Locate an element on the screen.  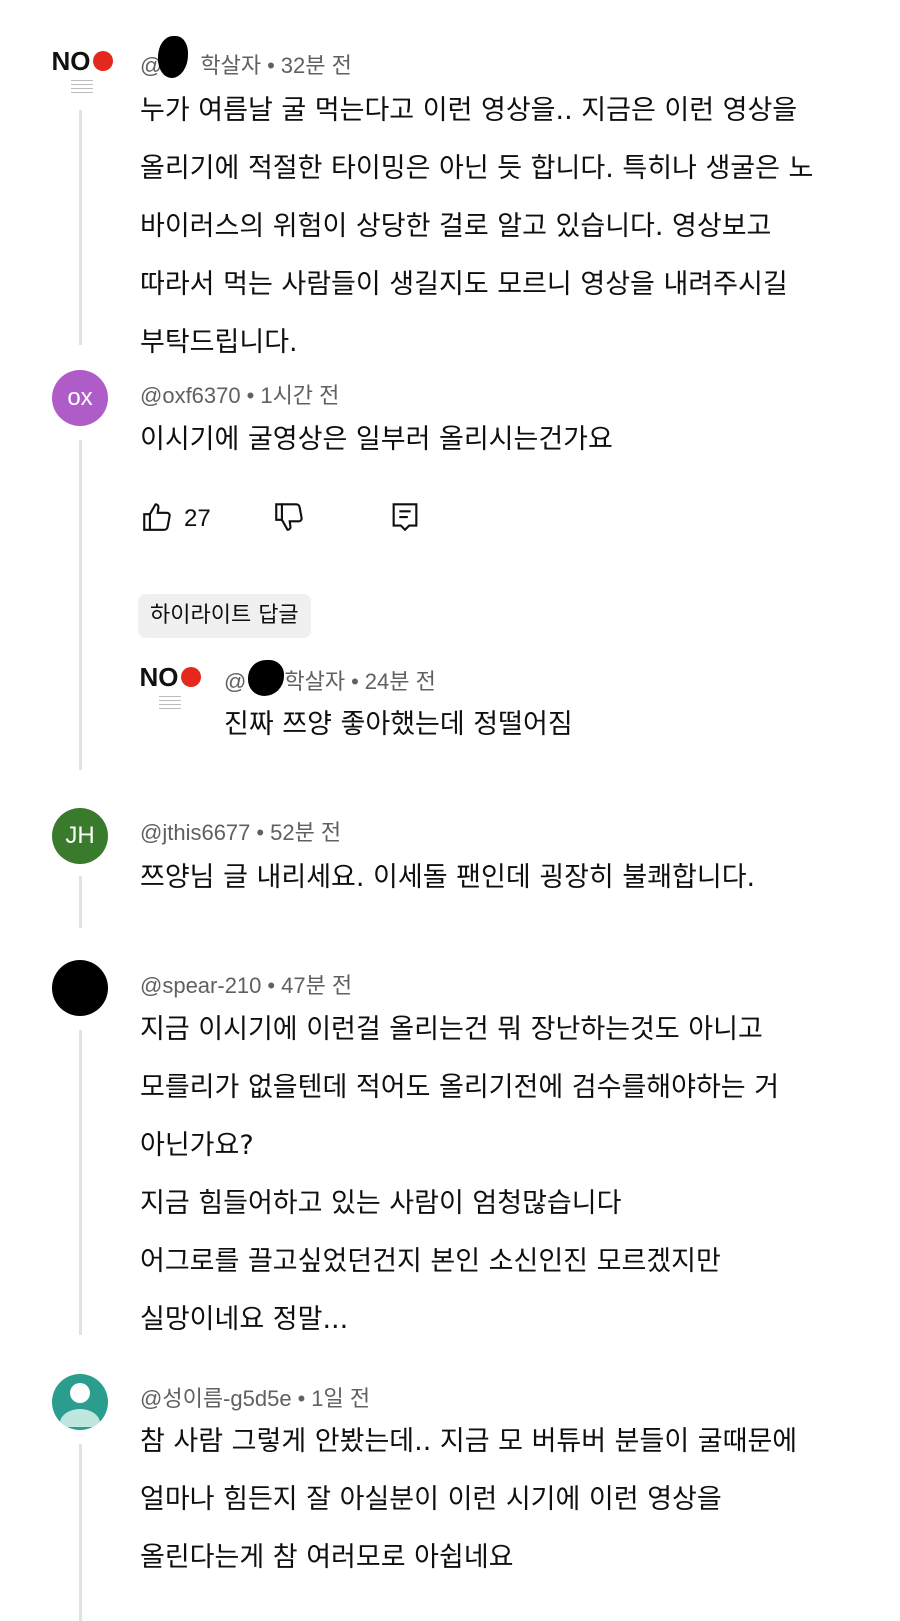
dislike-button is located at coordinates (289, 519).